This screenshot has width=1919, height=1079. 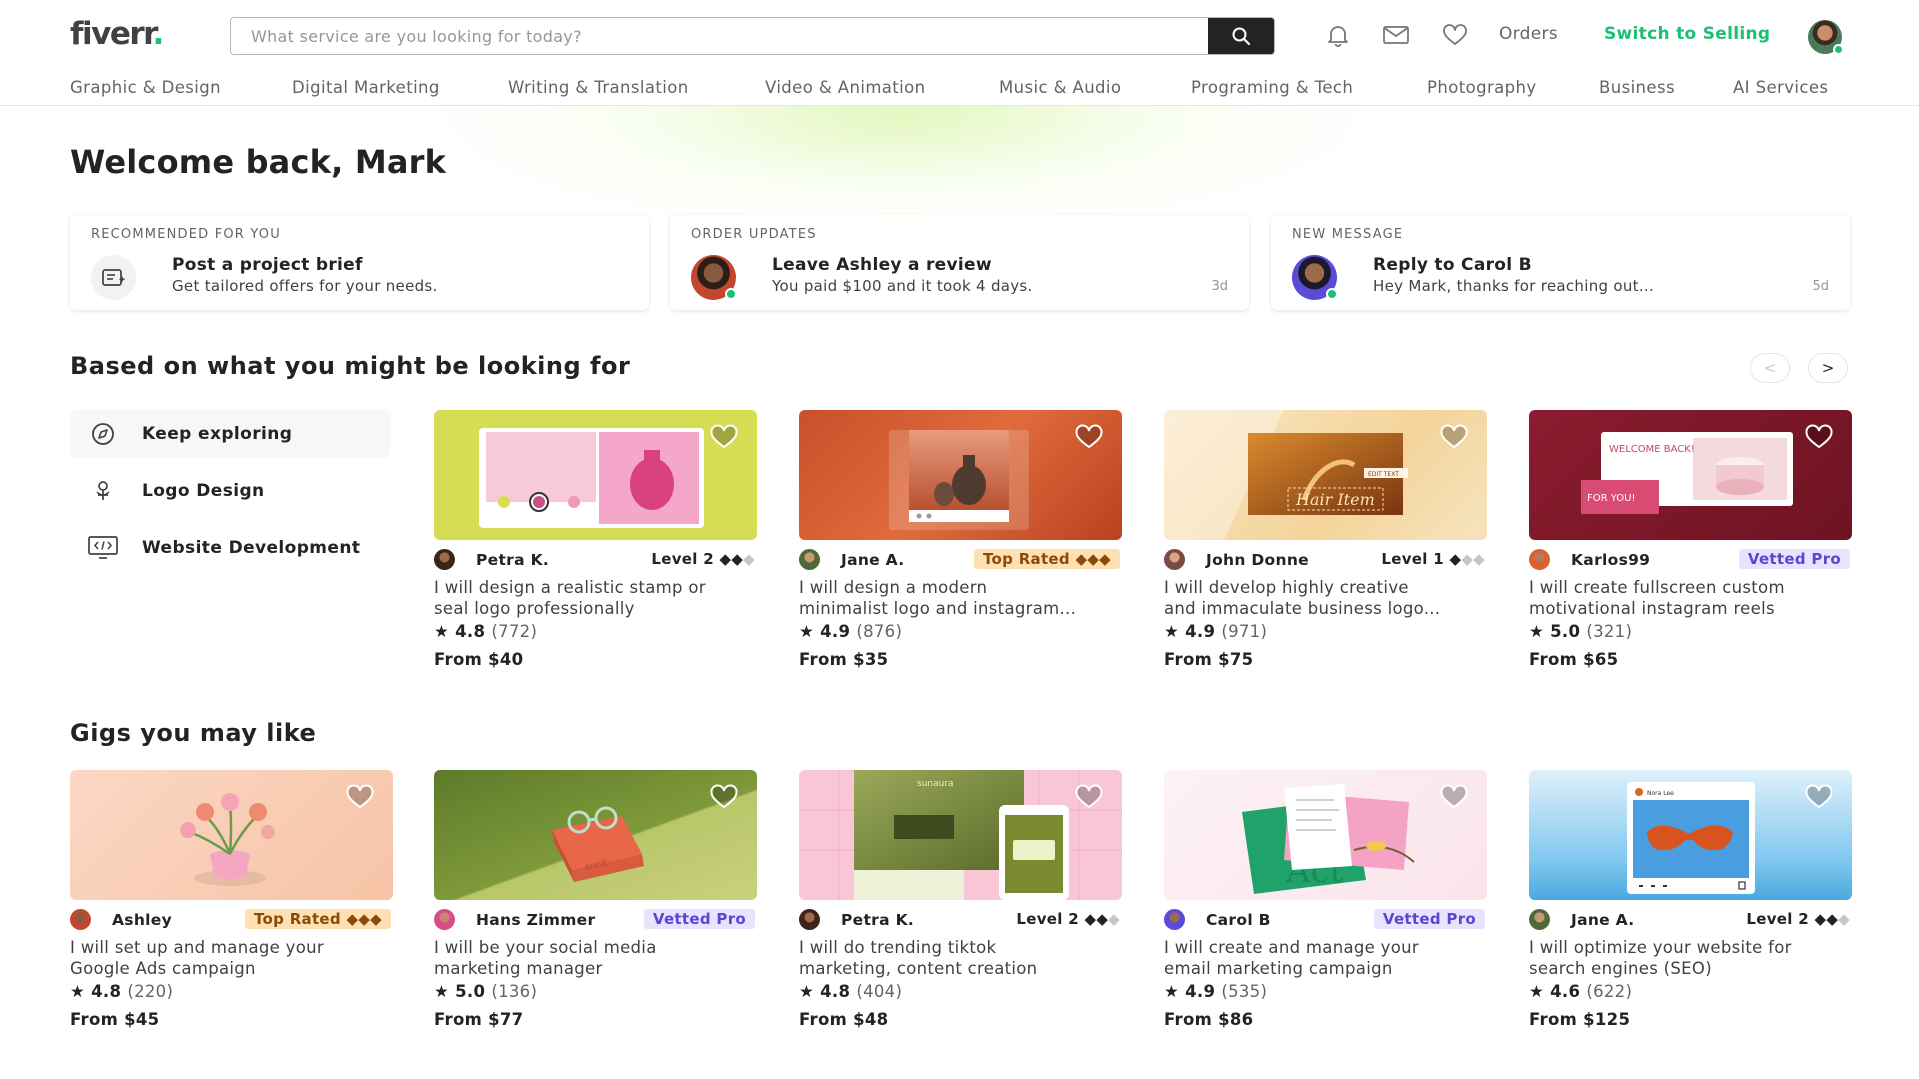 What do you see at coordinates (1338, 35) in the screenshot?
I see `notifications-button` at bounding box center [1338, 35].